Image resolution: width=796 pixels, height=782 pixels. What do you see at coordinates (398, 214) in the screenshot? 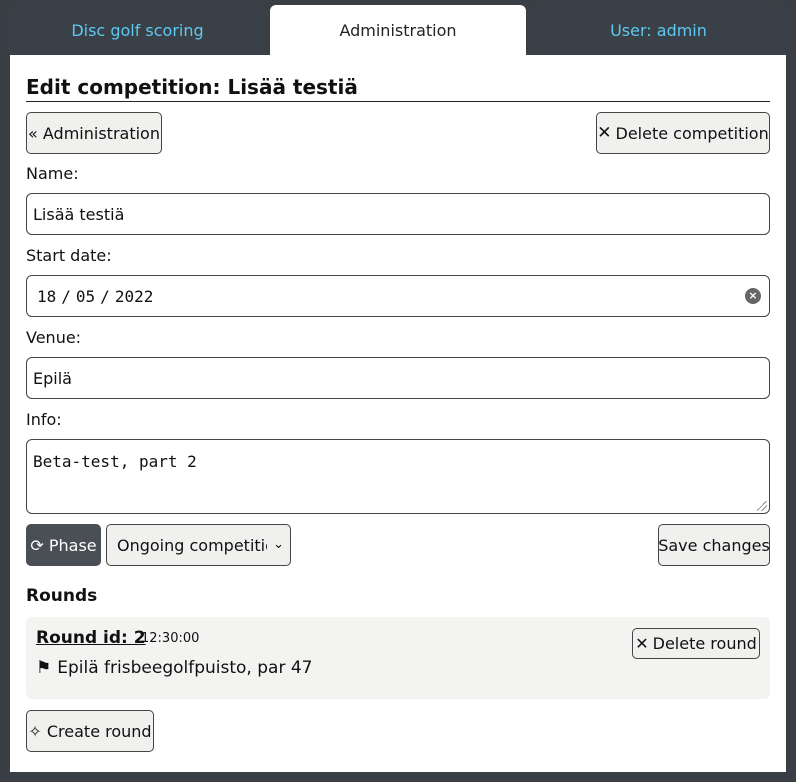
I see `name-input: Lisää testiä` at bounding box center [398, 214].